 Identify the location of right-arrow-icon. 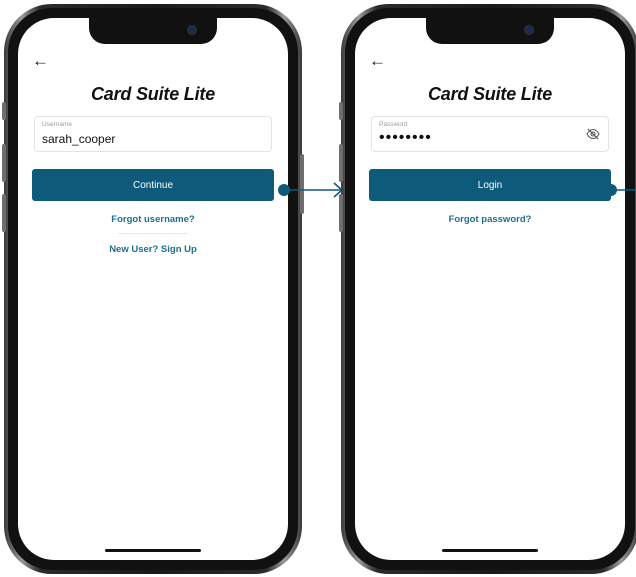
(311, 190).